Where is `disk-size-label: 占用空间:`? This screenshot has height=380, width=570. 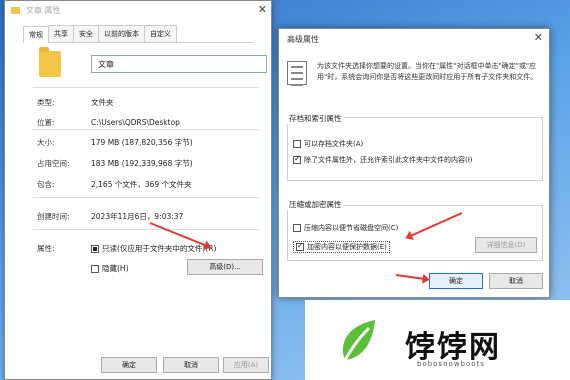
disk-size-label: 占用空间: is located at coordinates (53, 163).